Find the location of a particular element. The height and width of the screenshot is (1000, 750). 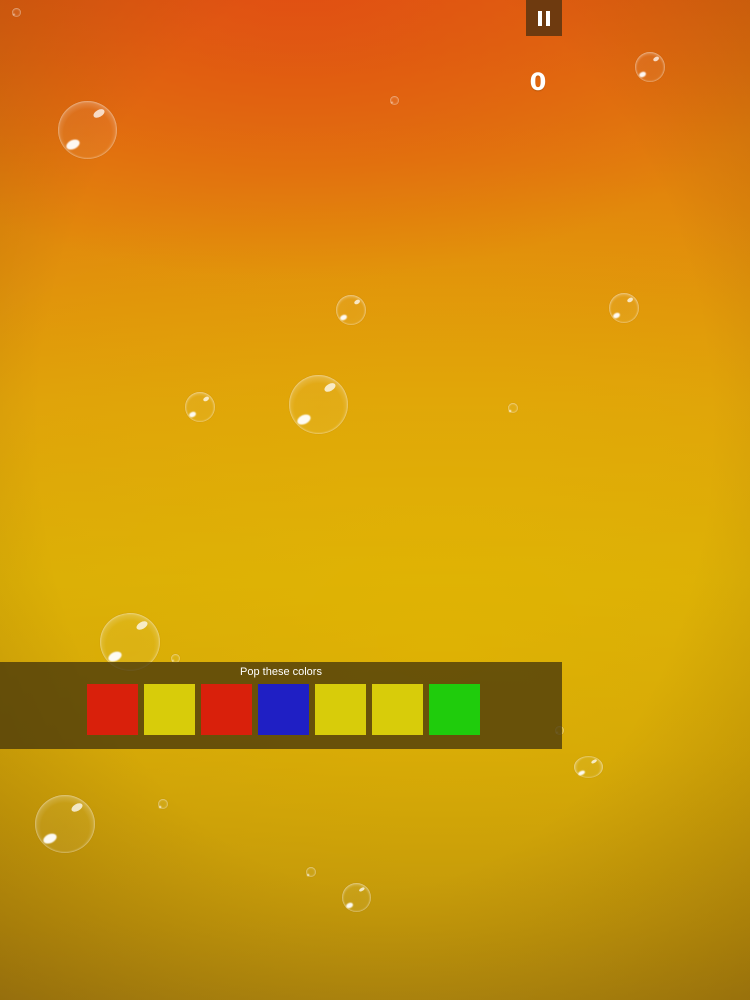

target-colors-title: Pop these colors is located at coordinates (281, 672).